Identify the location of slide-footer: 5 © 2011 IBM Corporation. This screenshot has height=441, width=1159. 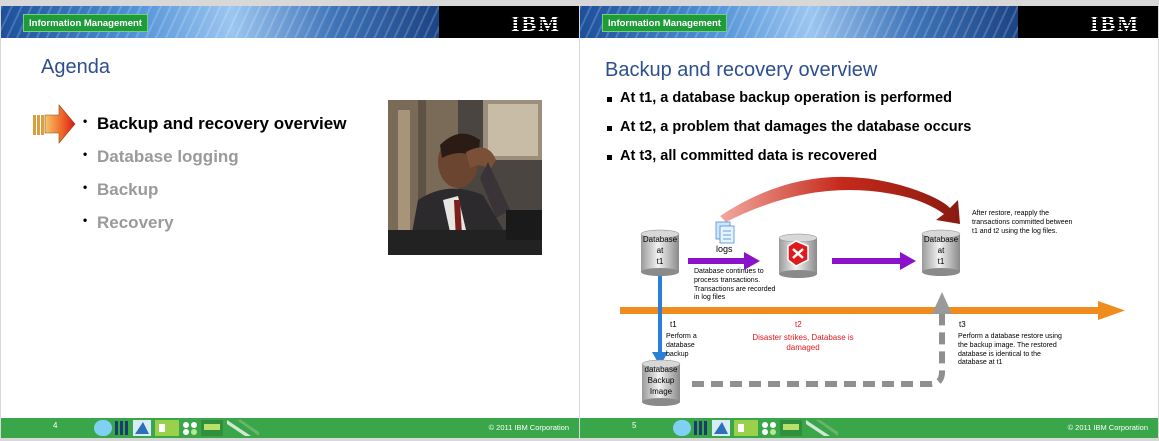
(869, 428).